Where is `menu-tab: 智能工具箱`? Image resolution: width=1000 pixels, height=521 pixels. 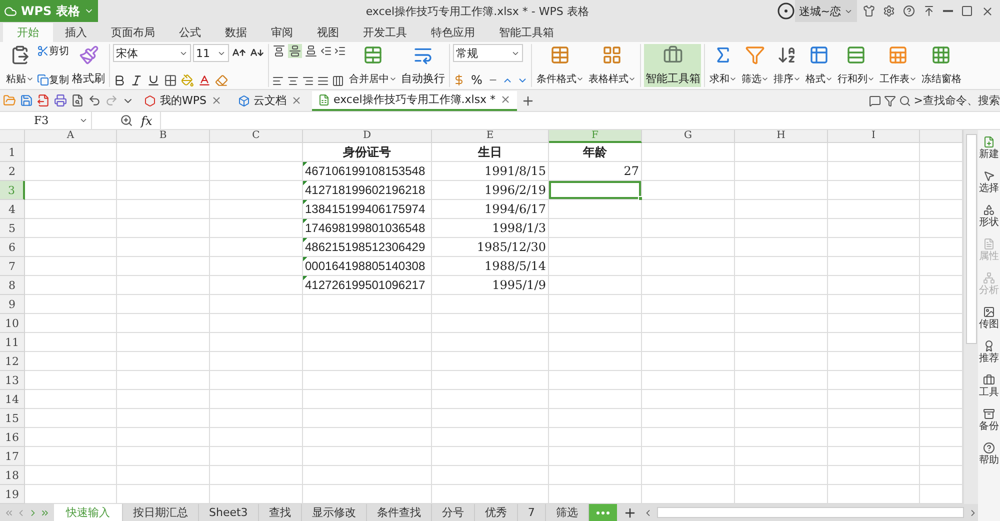 menu-tab: 智能工具箱 is located at coordinates (526, 32).